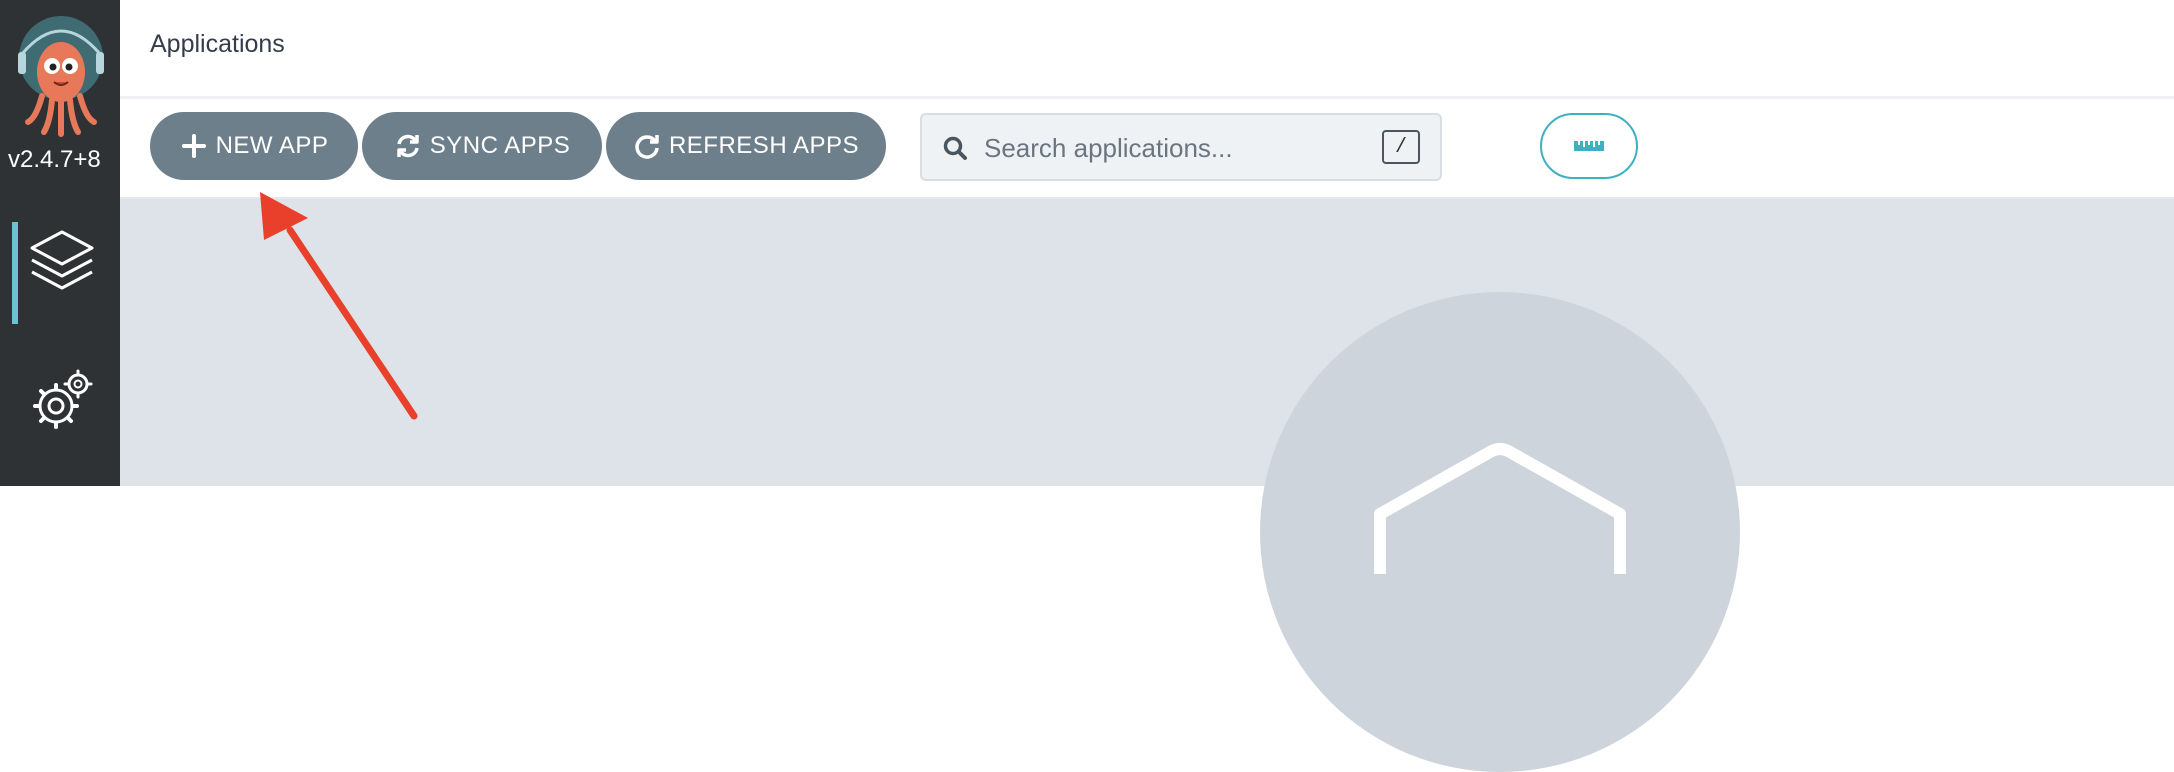 This screenshot has width=2174, height=772. I want to click on sync-apps-label: SYNC APPS, so click(500, 145).